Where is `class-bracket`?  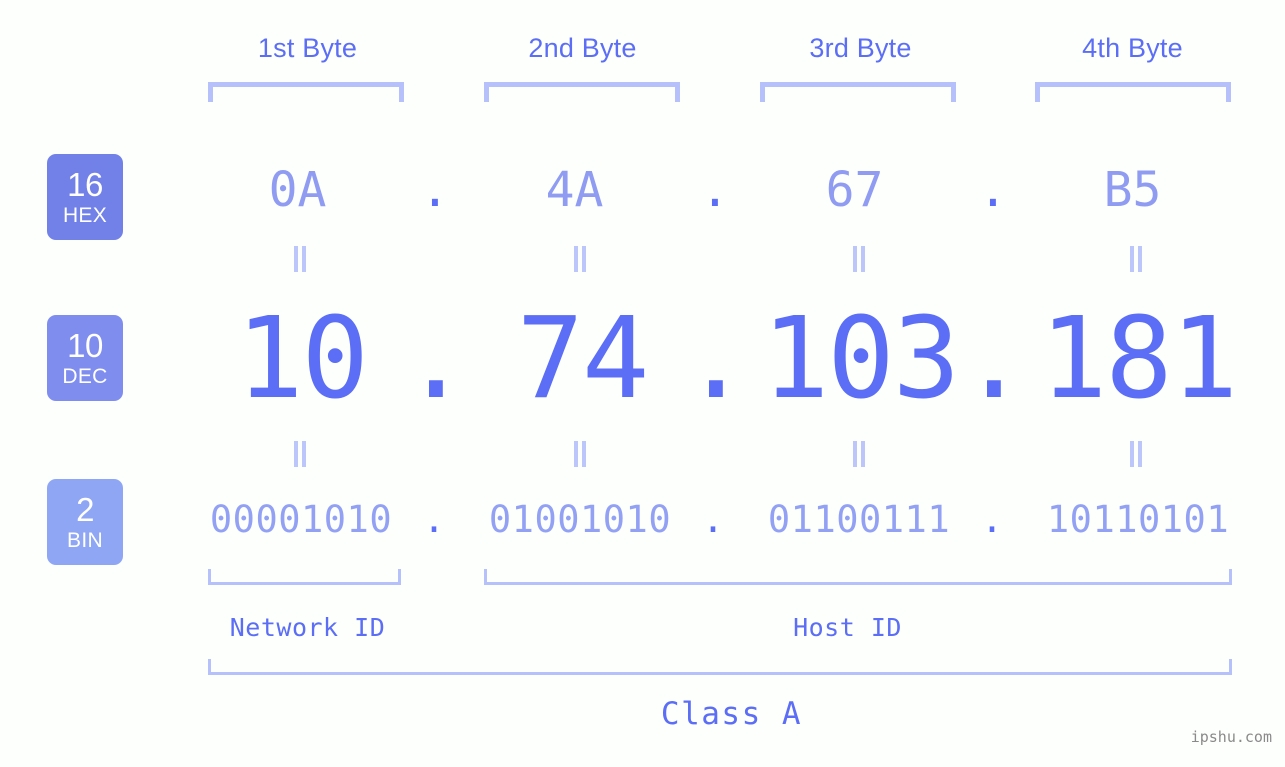 class-bracket is located at coordinates (720, 667).